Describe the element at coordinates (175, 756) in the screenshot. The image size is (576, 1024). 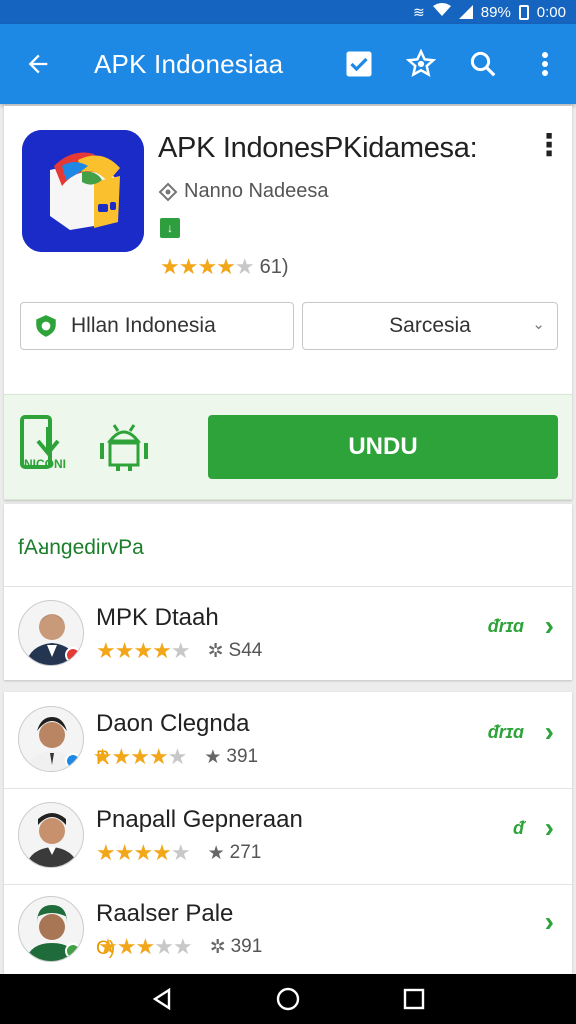
I see `reviewer-rating: R★★★★★ ★ 391` at that location.